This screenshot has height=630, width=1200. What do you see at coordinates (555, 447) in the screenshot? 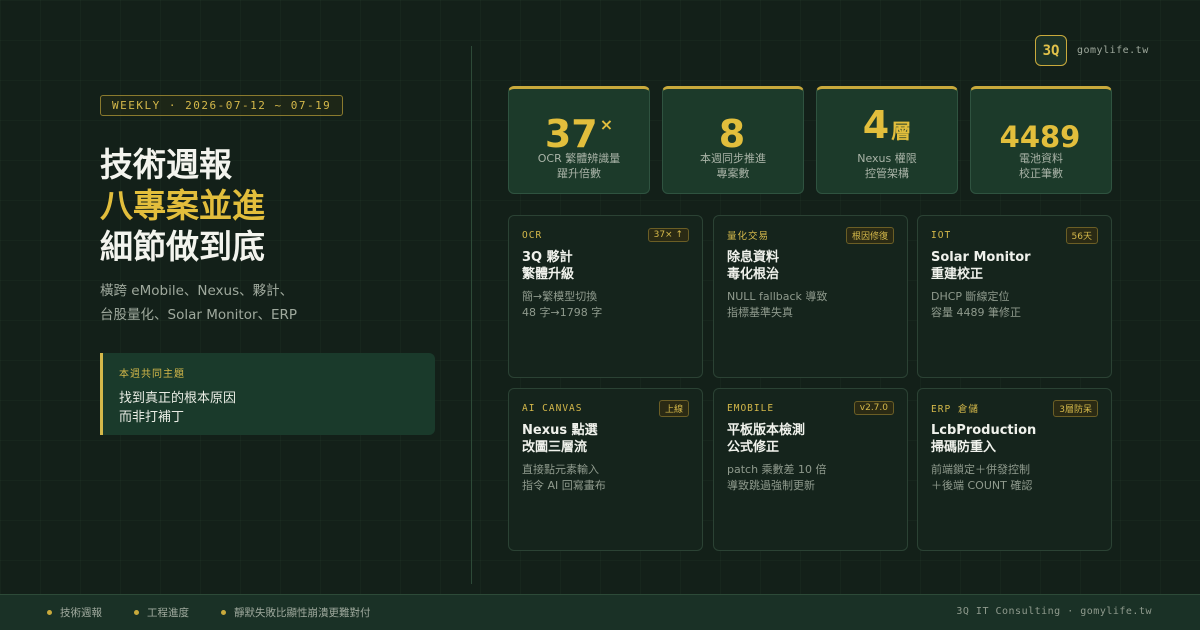
I see `card-title-line: 改圖三層流` at bounding box center [555, 447].